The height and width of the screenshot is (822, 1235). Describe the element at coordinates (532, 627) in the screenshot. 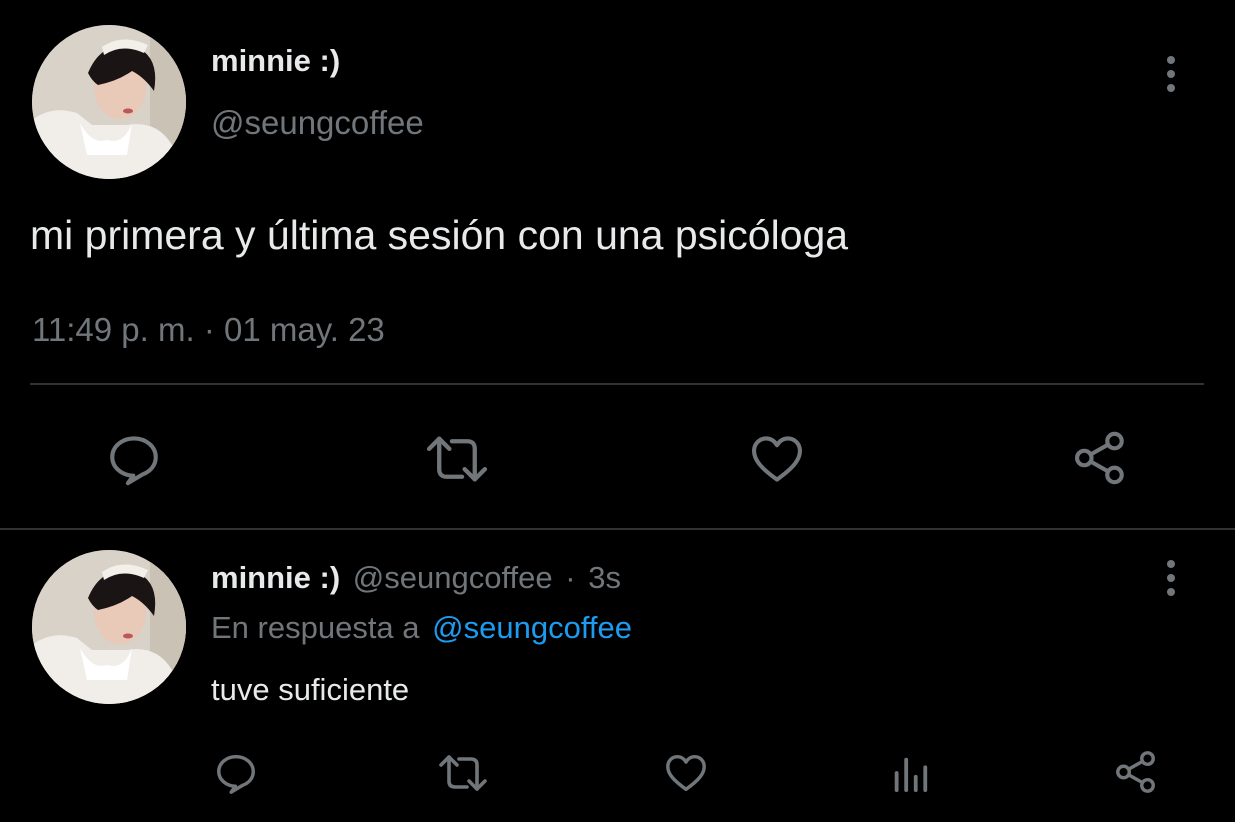

I see `reply-mention-link: @seungcoffee` at that location.